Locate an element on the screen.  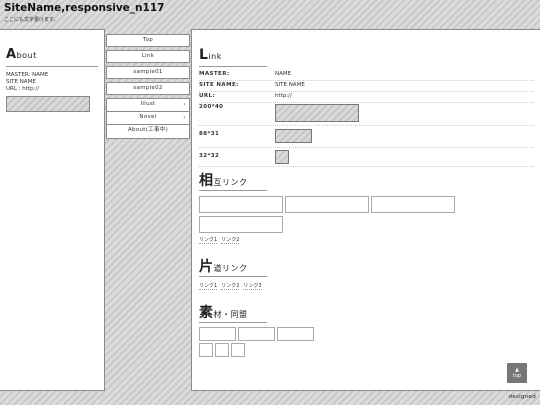
sozai-heading: 素材・同盟 is located at coordinates (223, 312).